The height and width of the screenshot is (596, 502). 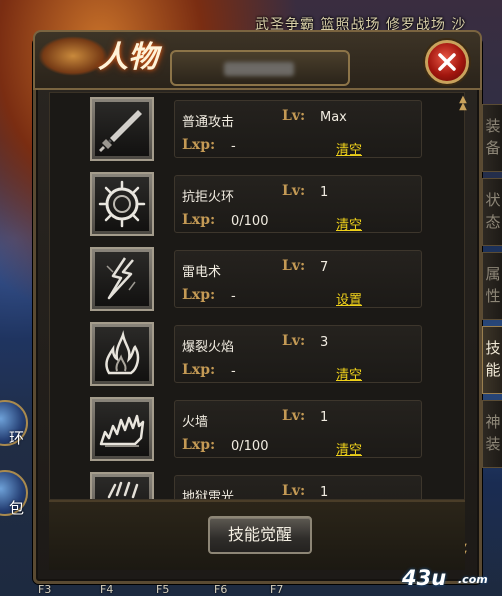 I want to click on fkey-label: F3, so click(x=44, y=589).